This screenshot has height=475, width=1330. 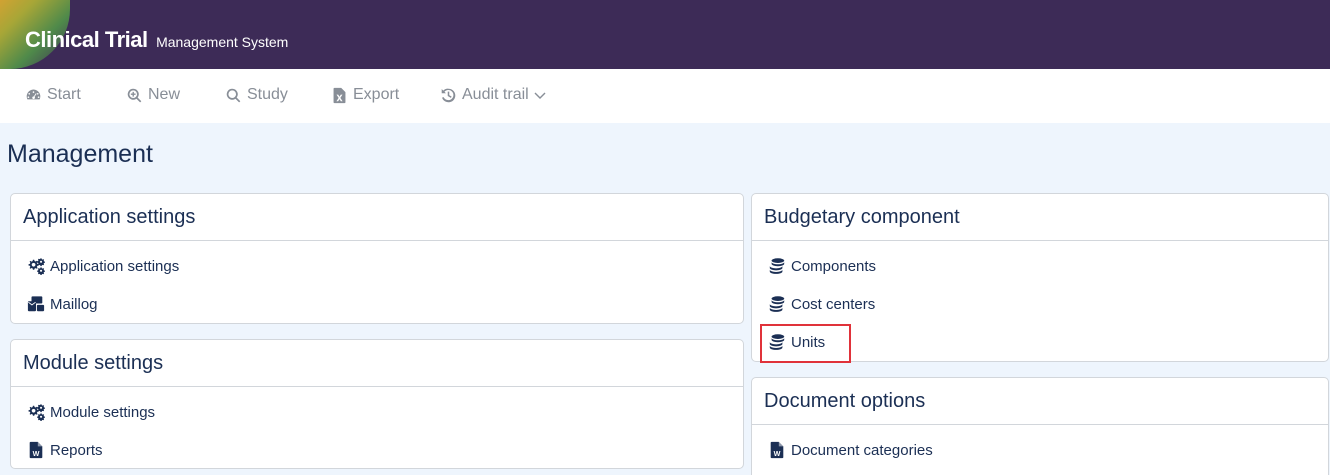 I want to click on link-label: Maillog, so click(x=74, y=304).